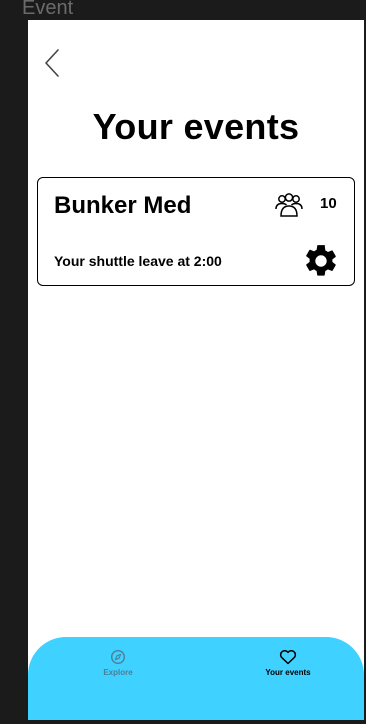 Image resolution: width=366 pixels, height=724 pixels. Describe the element at coordinates (138, 261) in the screenshot. I see `shuttle-info: Your shuttle leave at 2:00` at that location.